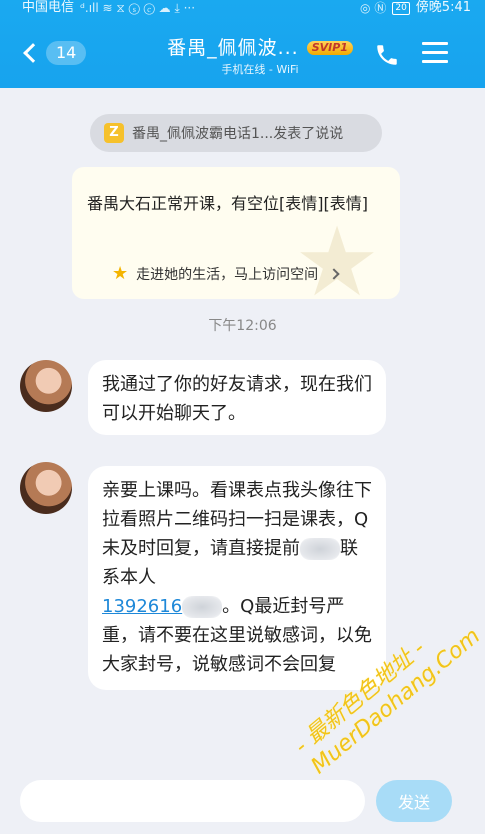 This screenshot has height=834, width=485. I want to click on online-status: 手机在线 - WiFi, so click(260, 69).